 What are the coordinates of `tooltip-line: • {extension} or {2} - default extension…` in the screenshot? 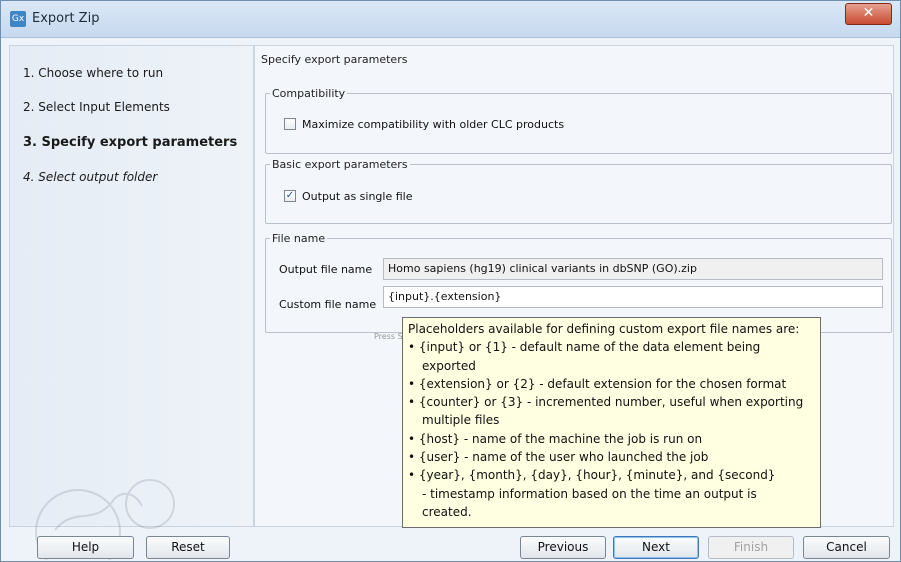 It's located at (597, 383).